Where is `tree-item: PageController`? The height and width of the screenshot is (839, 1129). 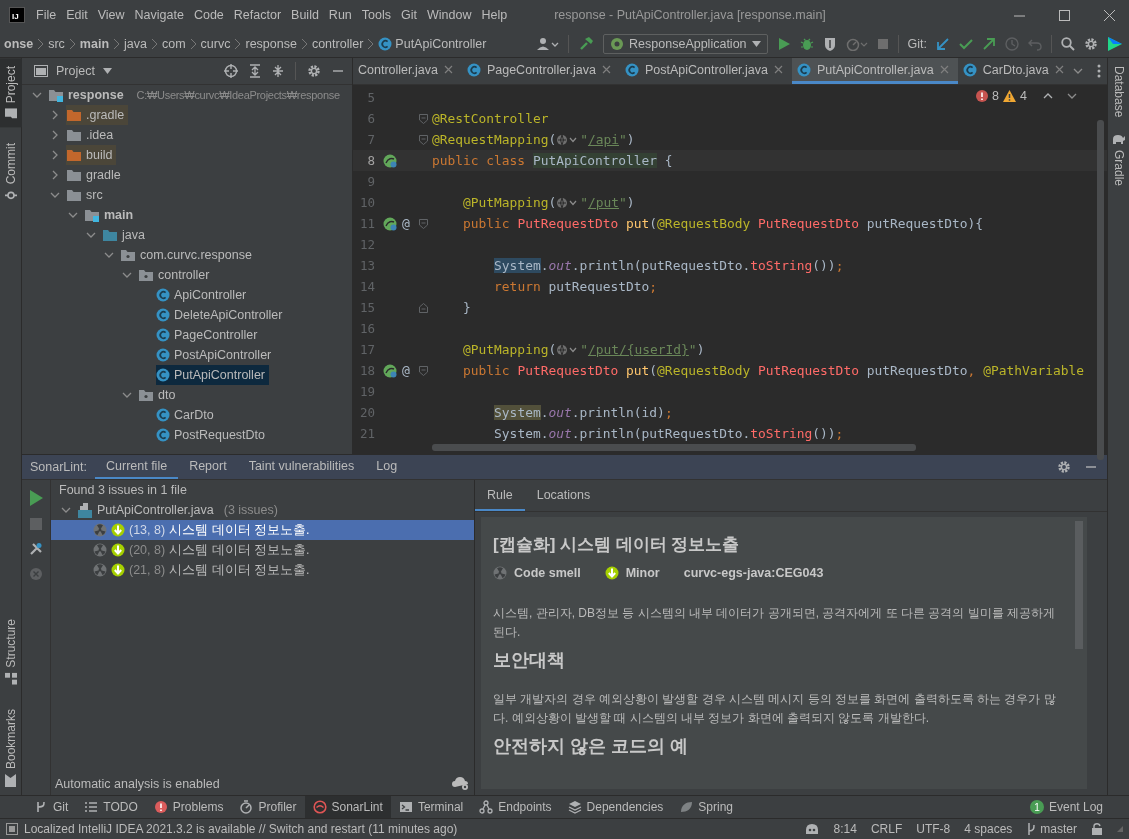
tree-item: PageController is located at coordinates (209, 335).